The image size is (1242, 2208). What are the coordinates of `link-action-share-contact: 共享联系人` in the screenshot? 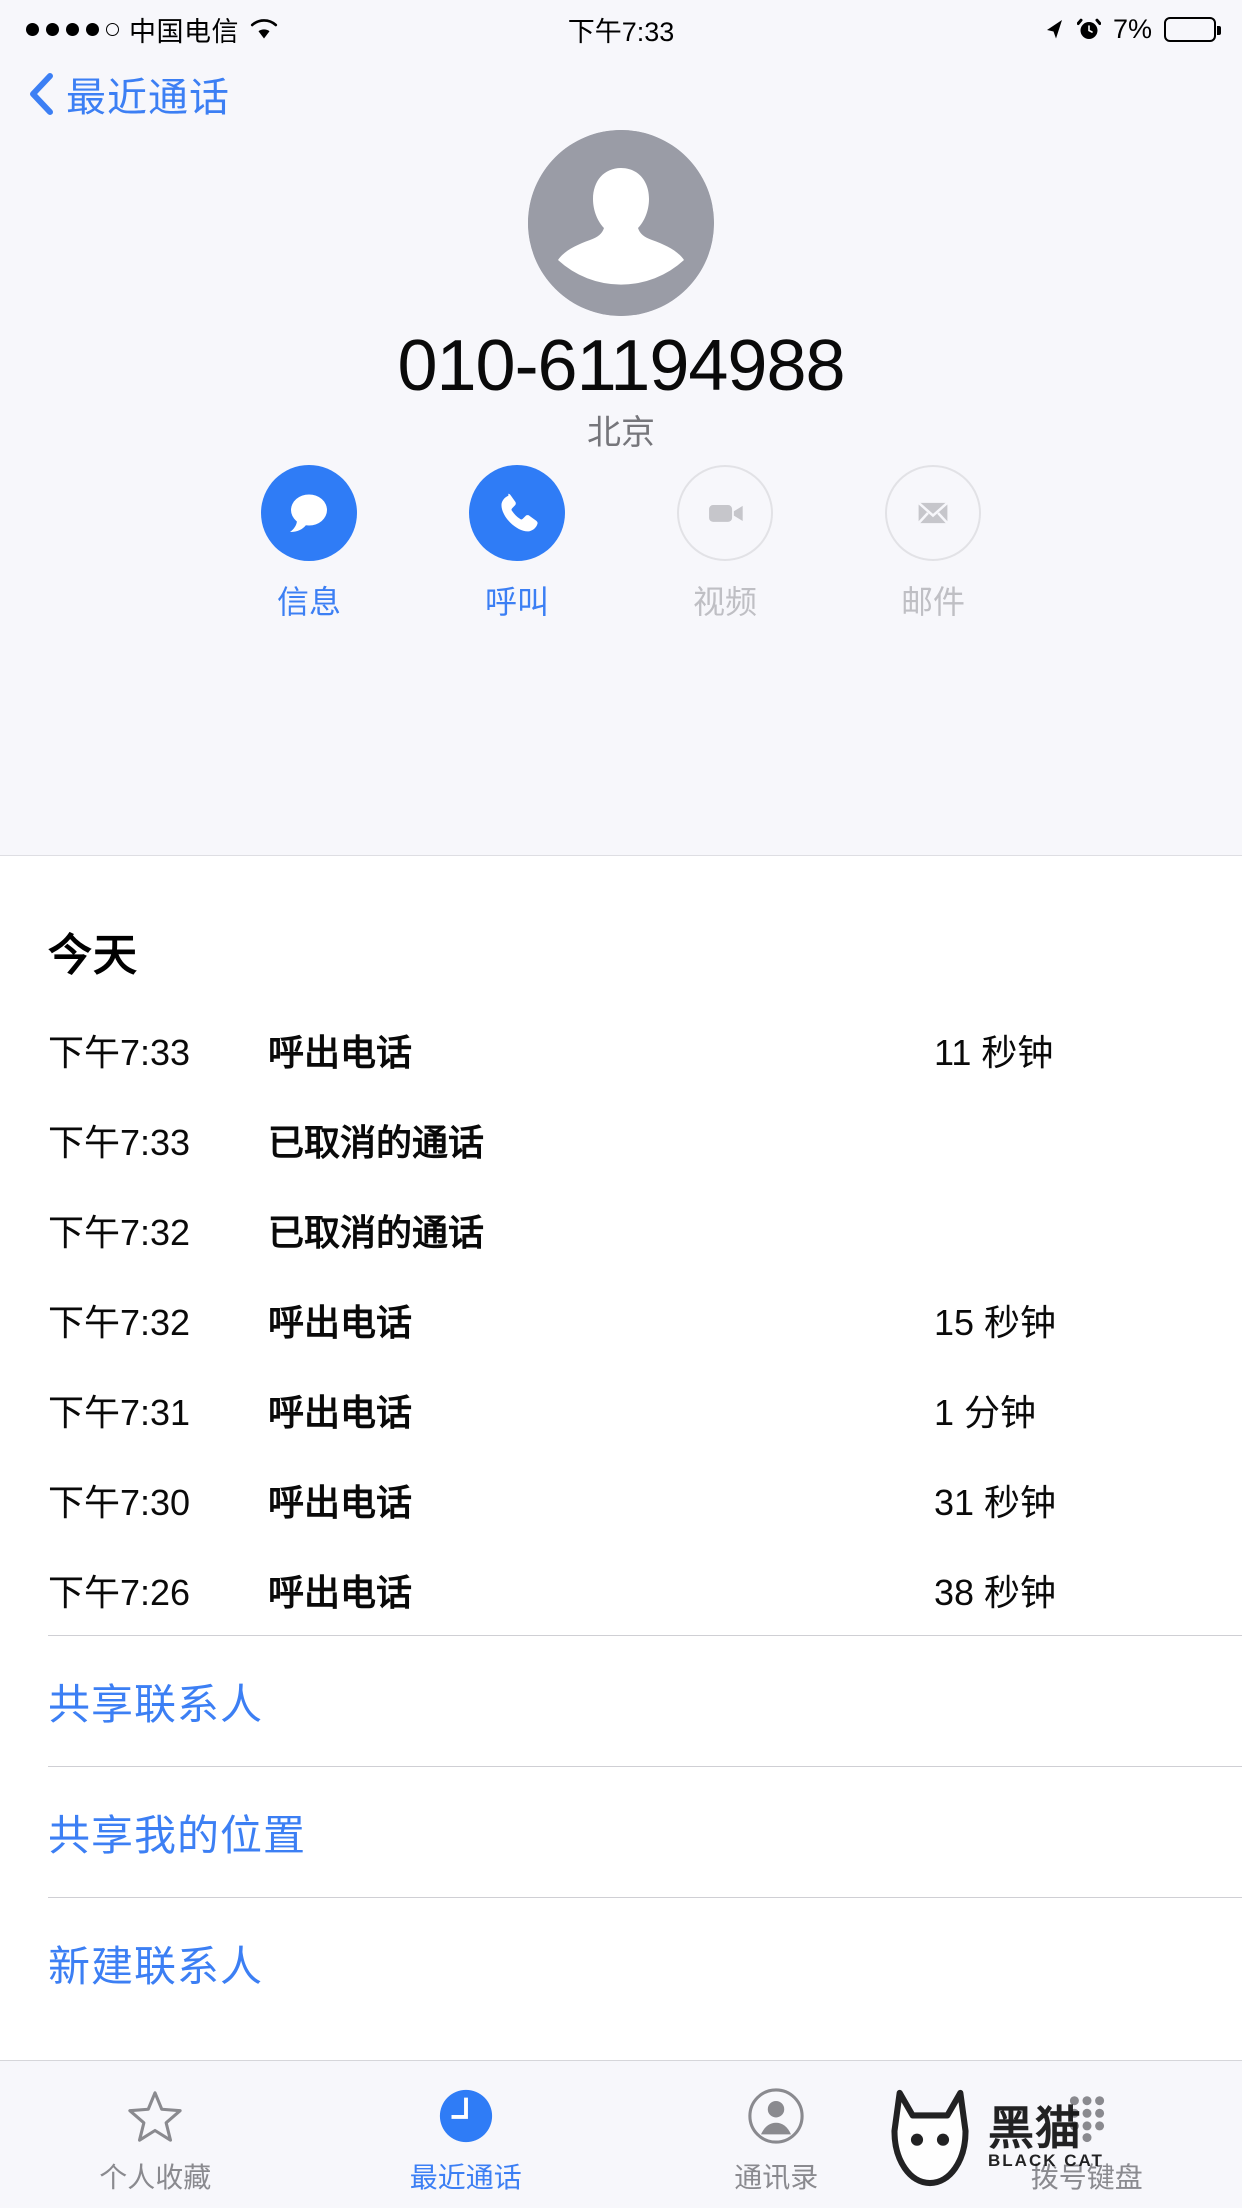 It's located at (621, 1701).